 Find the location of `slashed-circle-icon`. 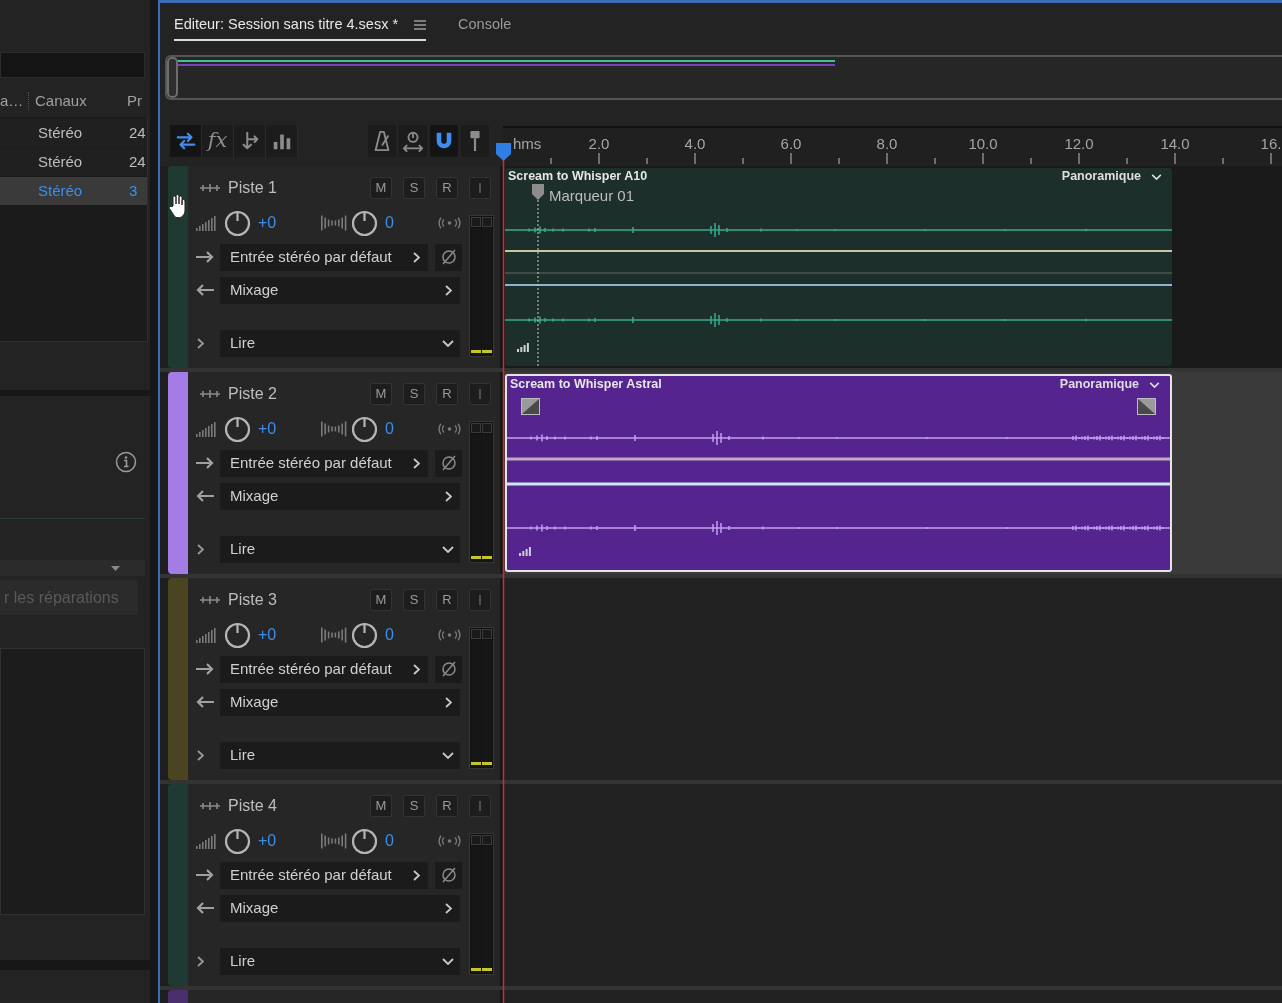

slashed-circle-icon is located at coordinates (448, 875).